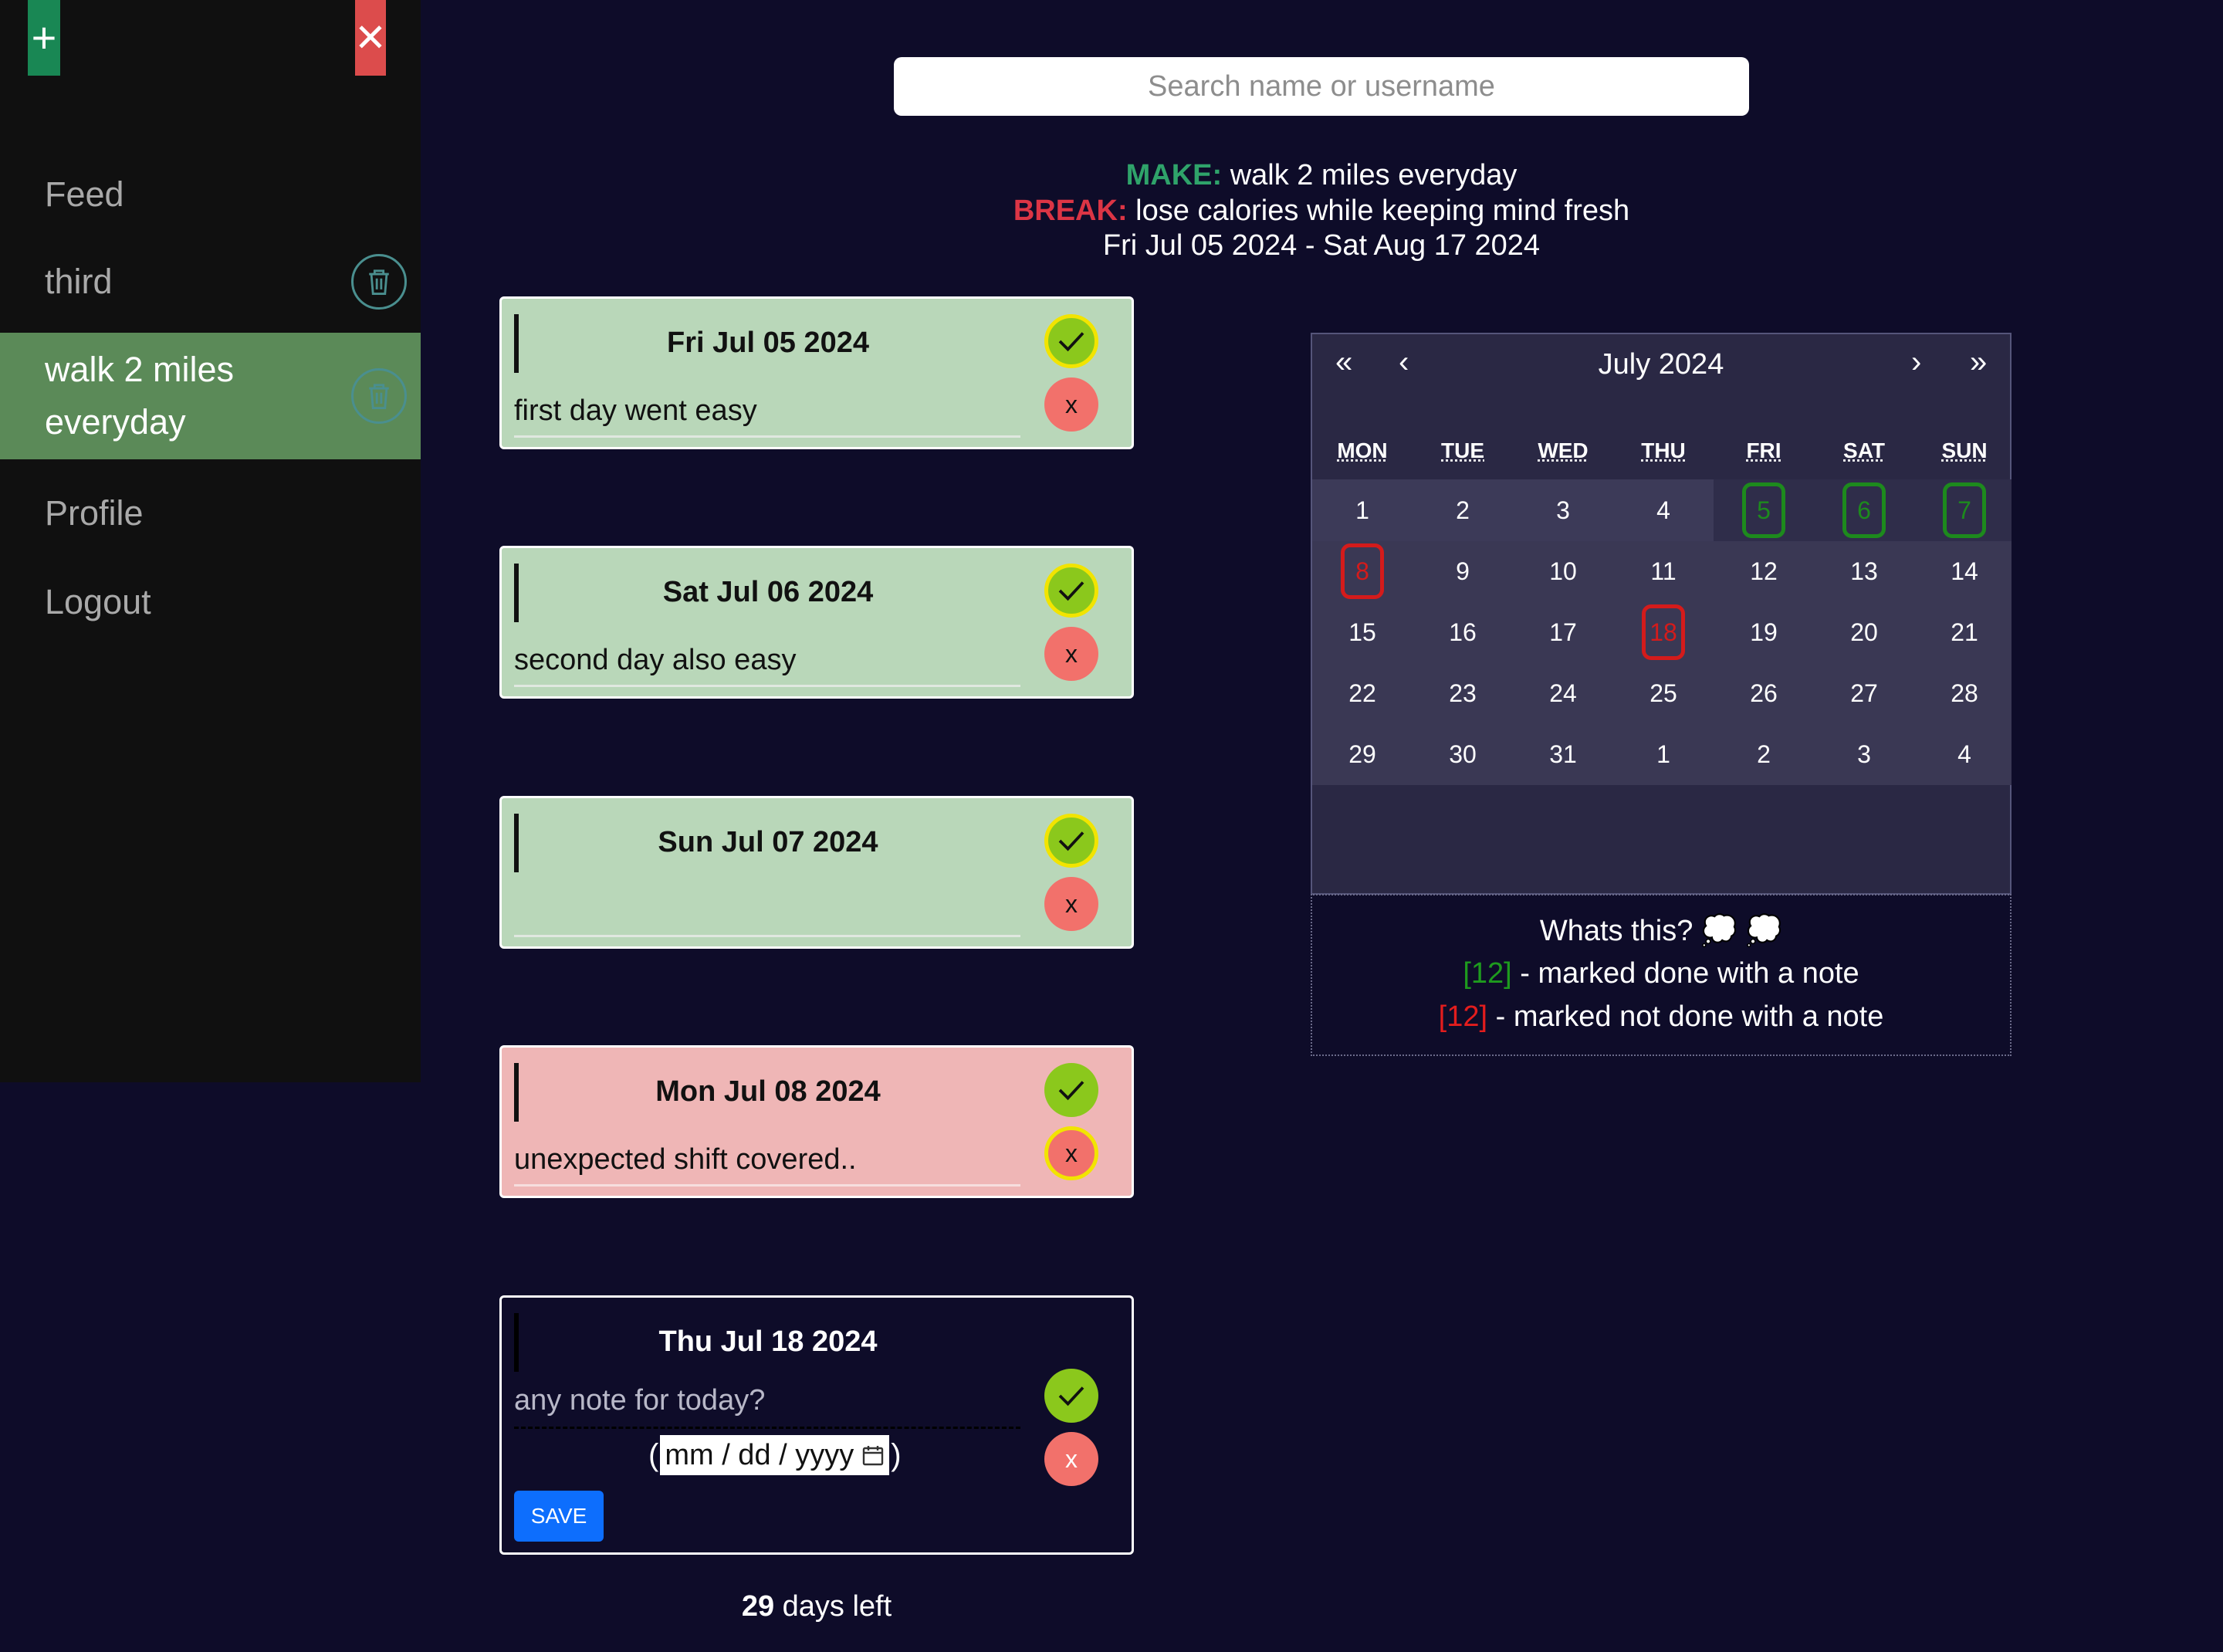 The width and height of the screenshot is (2223, 1652). I want to click on calendar-day: 5, so click(1764, 510).